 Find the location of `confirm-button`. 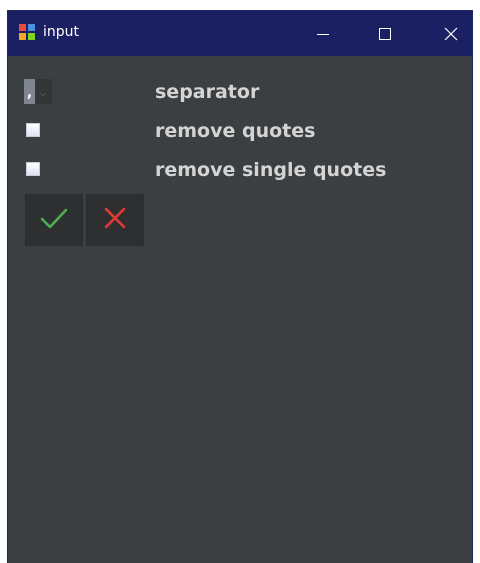

confirm-button is located at coordinates (54, 220).